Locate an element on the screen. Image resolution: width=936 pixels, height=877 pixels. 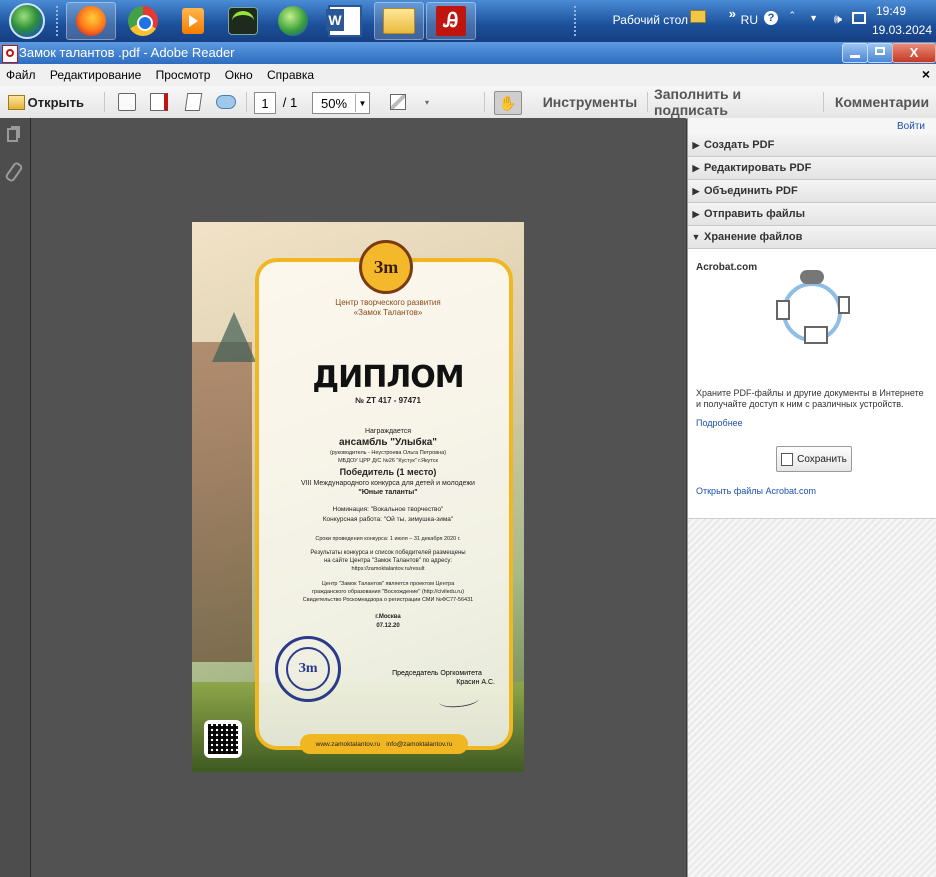
maximize-button is located at coordinates (880, 53).